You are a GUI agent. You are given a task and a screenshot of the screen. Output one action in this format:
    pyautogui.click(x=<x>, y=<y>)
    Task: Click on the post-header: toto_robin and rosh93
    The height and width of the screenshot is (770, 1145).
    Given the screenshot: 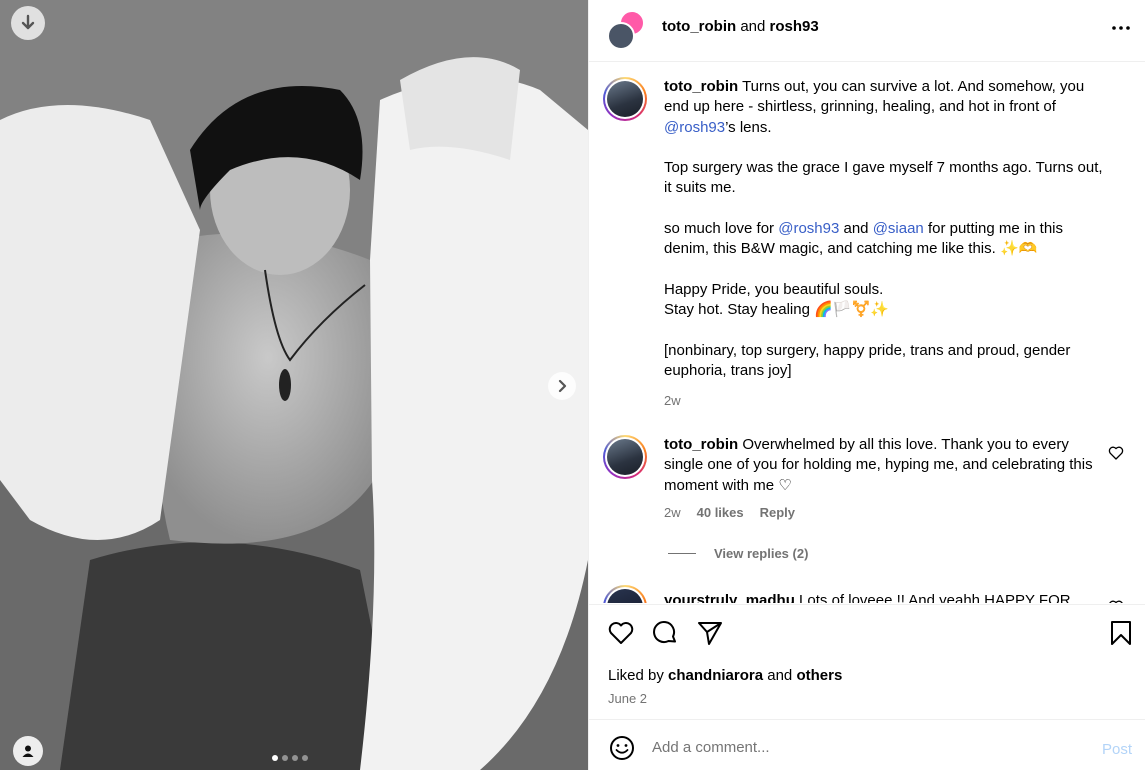 What is the action you would take?
    pyautogui.click(x=867, y=31)
    